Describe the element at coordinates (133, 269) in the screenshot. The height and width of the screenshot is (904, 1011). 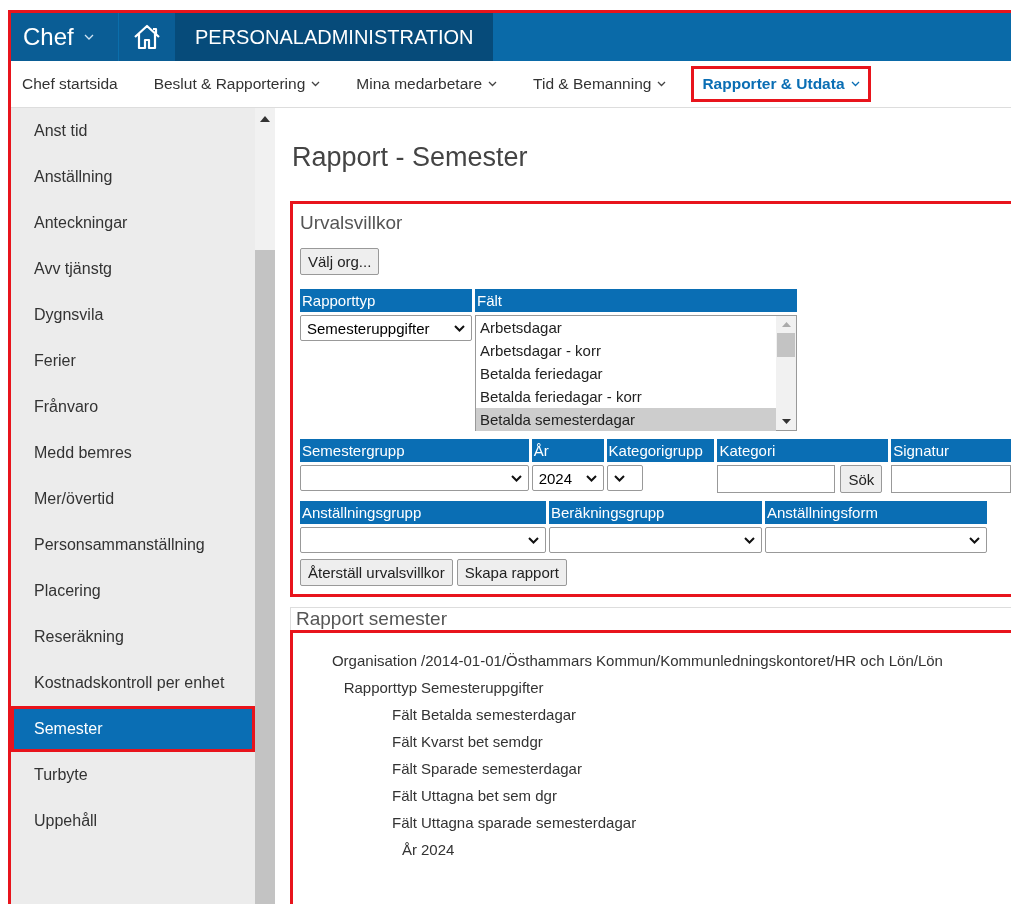
I see `sidebar-item: Avv tjänstg` at that location.